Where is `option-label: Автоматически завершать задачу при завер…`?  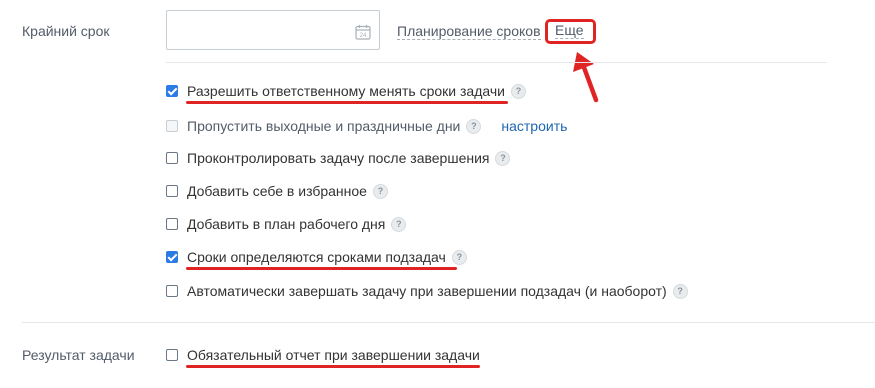
option-label: Автоматически завершать задачу при завер… is located at coordinates (427, 291).